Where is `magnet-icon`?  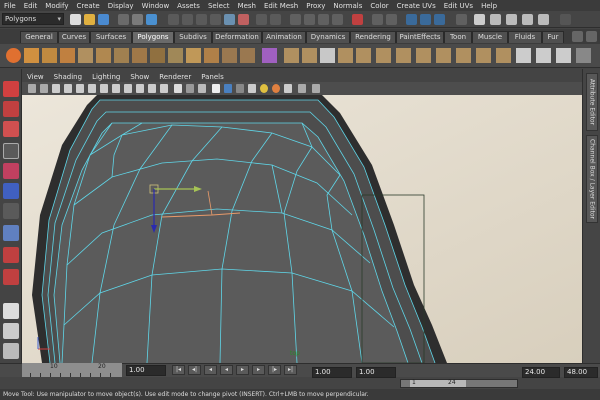 magnet-icon is located at coordinates (357, 19).